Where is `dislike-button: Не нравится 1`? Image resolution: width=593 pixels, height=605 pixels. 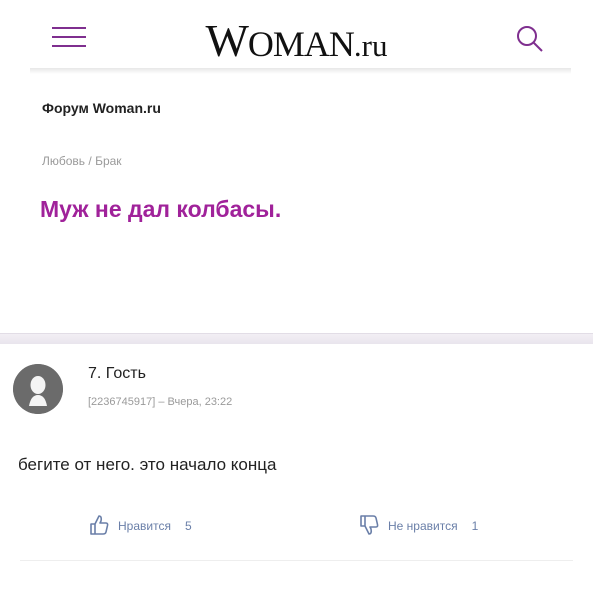 dislike-button: Не нравится 1 is located at coordinates (418, 526).